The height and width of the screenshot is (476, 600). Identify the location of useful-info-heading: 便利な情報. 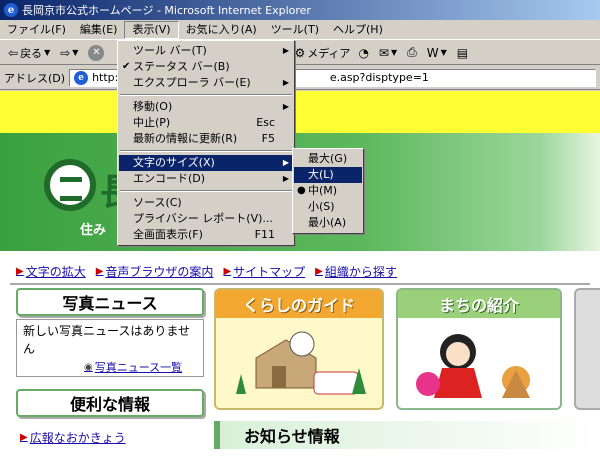
(110, 403).